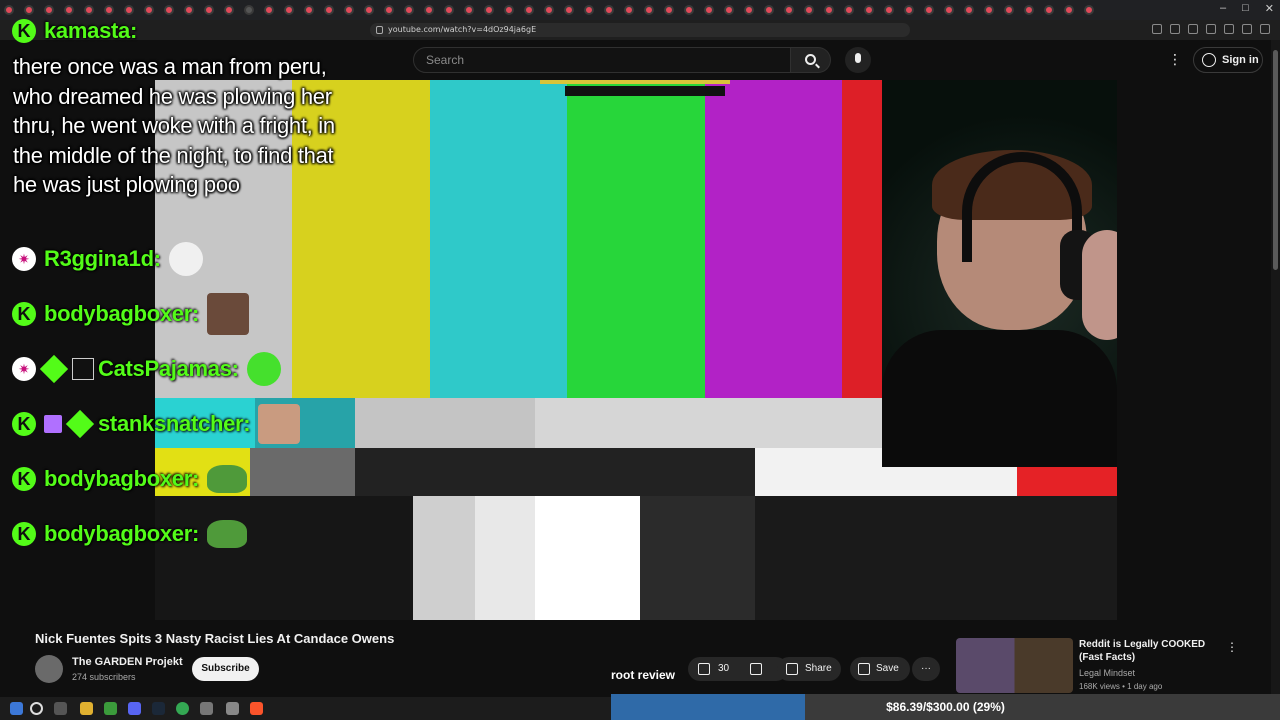  I want to click on brave-browser-icon, so click(256, 708).